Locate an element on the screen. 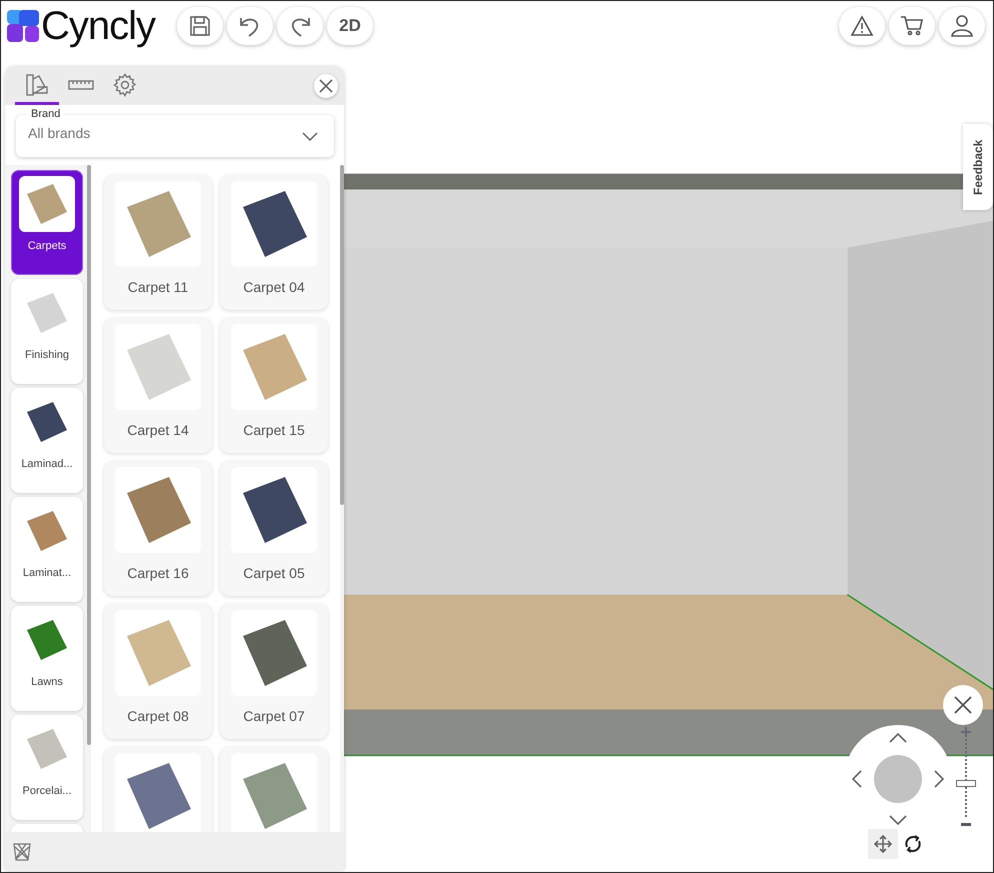 This screenshot has height=873, width=994. save-icon is located at coordinates (200, 26).